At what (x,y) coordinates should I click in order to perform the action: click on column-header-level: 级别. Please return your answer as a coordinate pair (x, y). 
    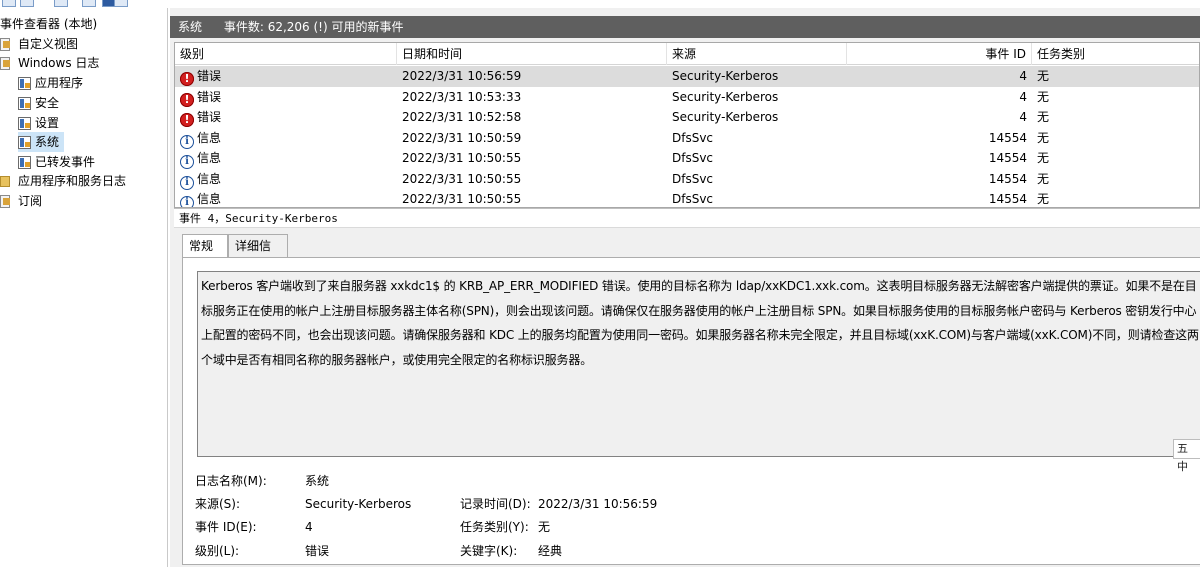
    Looking at the image, I should click on (286, 54).